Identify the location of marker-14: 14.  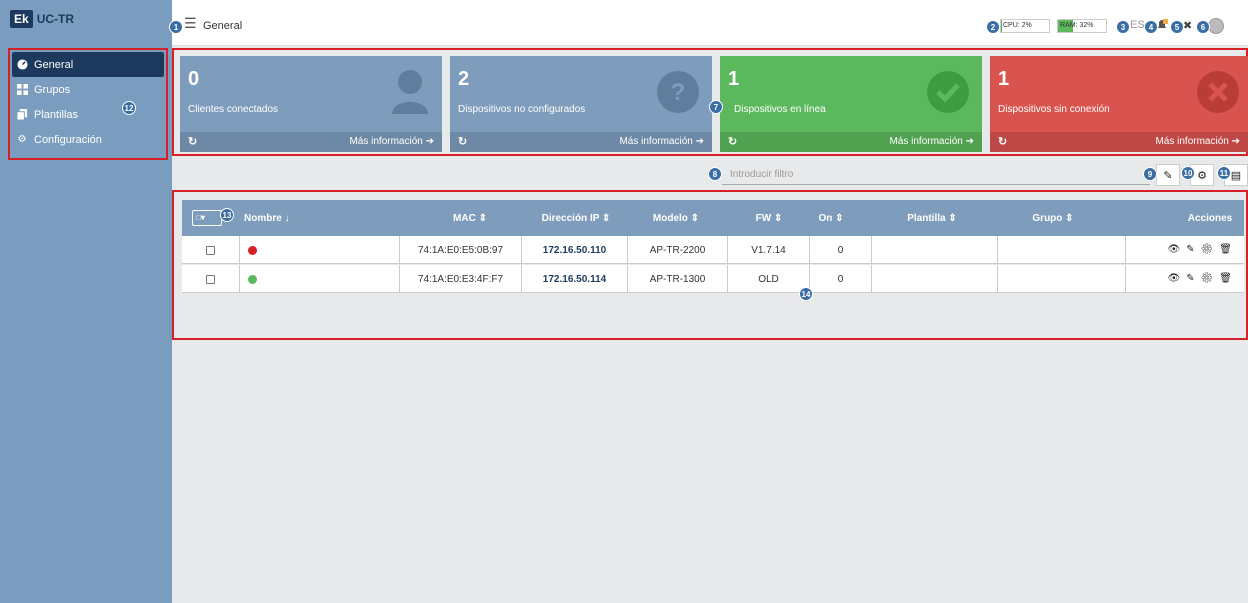
(806, 294).